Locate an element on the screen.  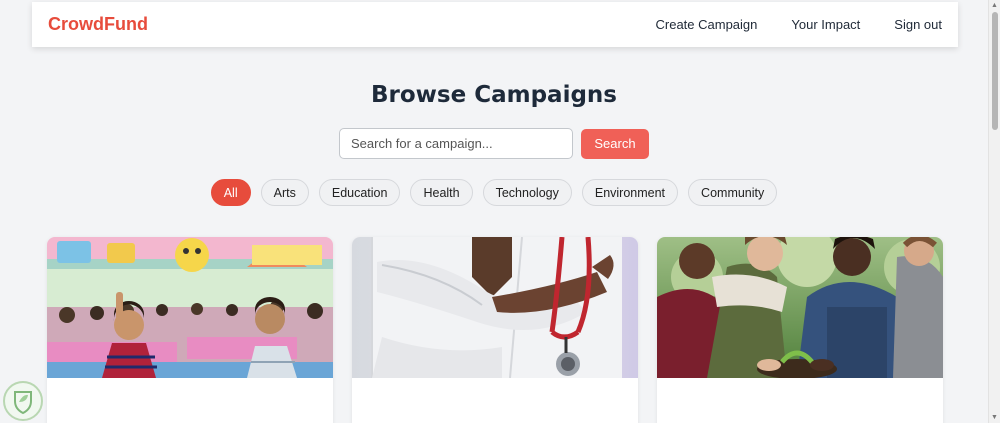
doctor-stethoscope-photo is located at coordinates (495, 307).